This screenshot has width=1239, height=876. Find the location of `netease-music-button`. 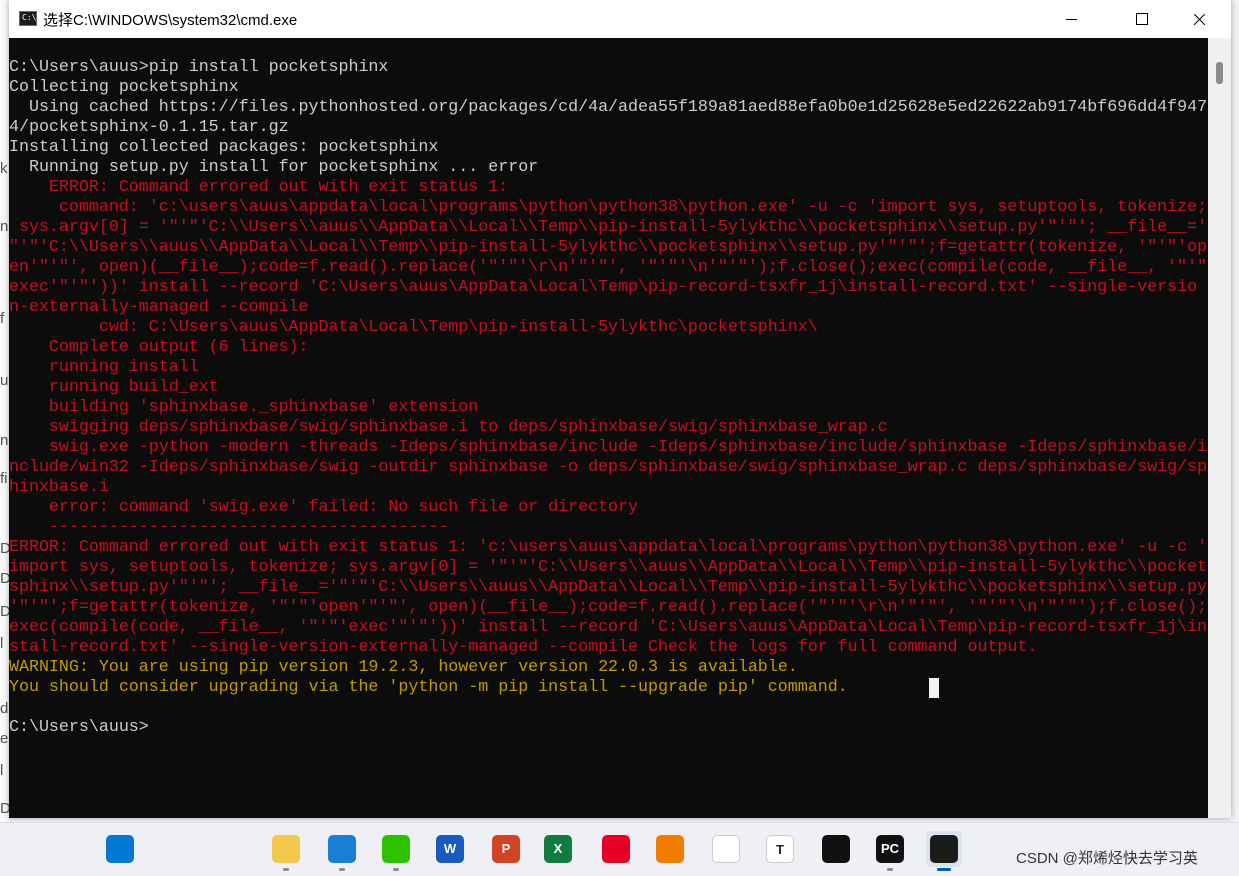

netease-music-button is located at coordinates (616, 849).